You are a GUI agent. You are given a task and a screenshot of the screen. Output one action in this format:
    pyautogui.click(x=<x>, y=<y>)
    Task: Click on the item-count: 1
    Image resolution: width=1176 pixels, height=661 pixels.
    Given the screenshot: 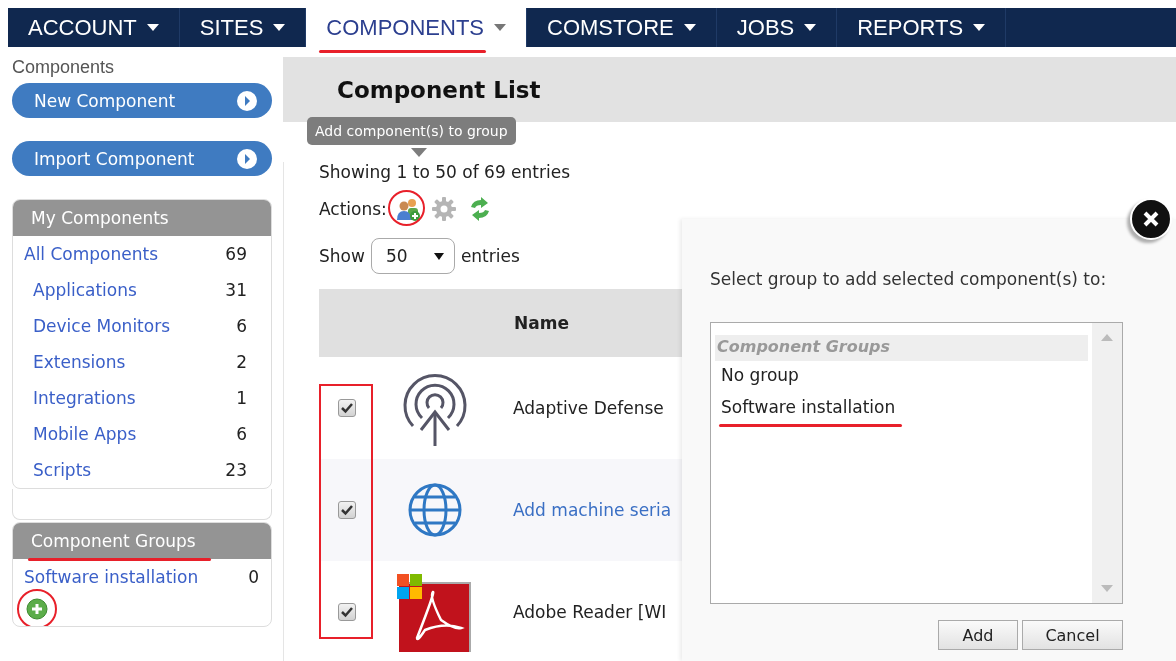 What is the action you would take?
    pyautogui.click(x=241, y=398)
    